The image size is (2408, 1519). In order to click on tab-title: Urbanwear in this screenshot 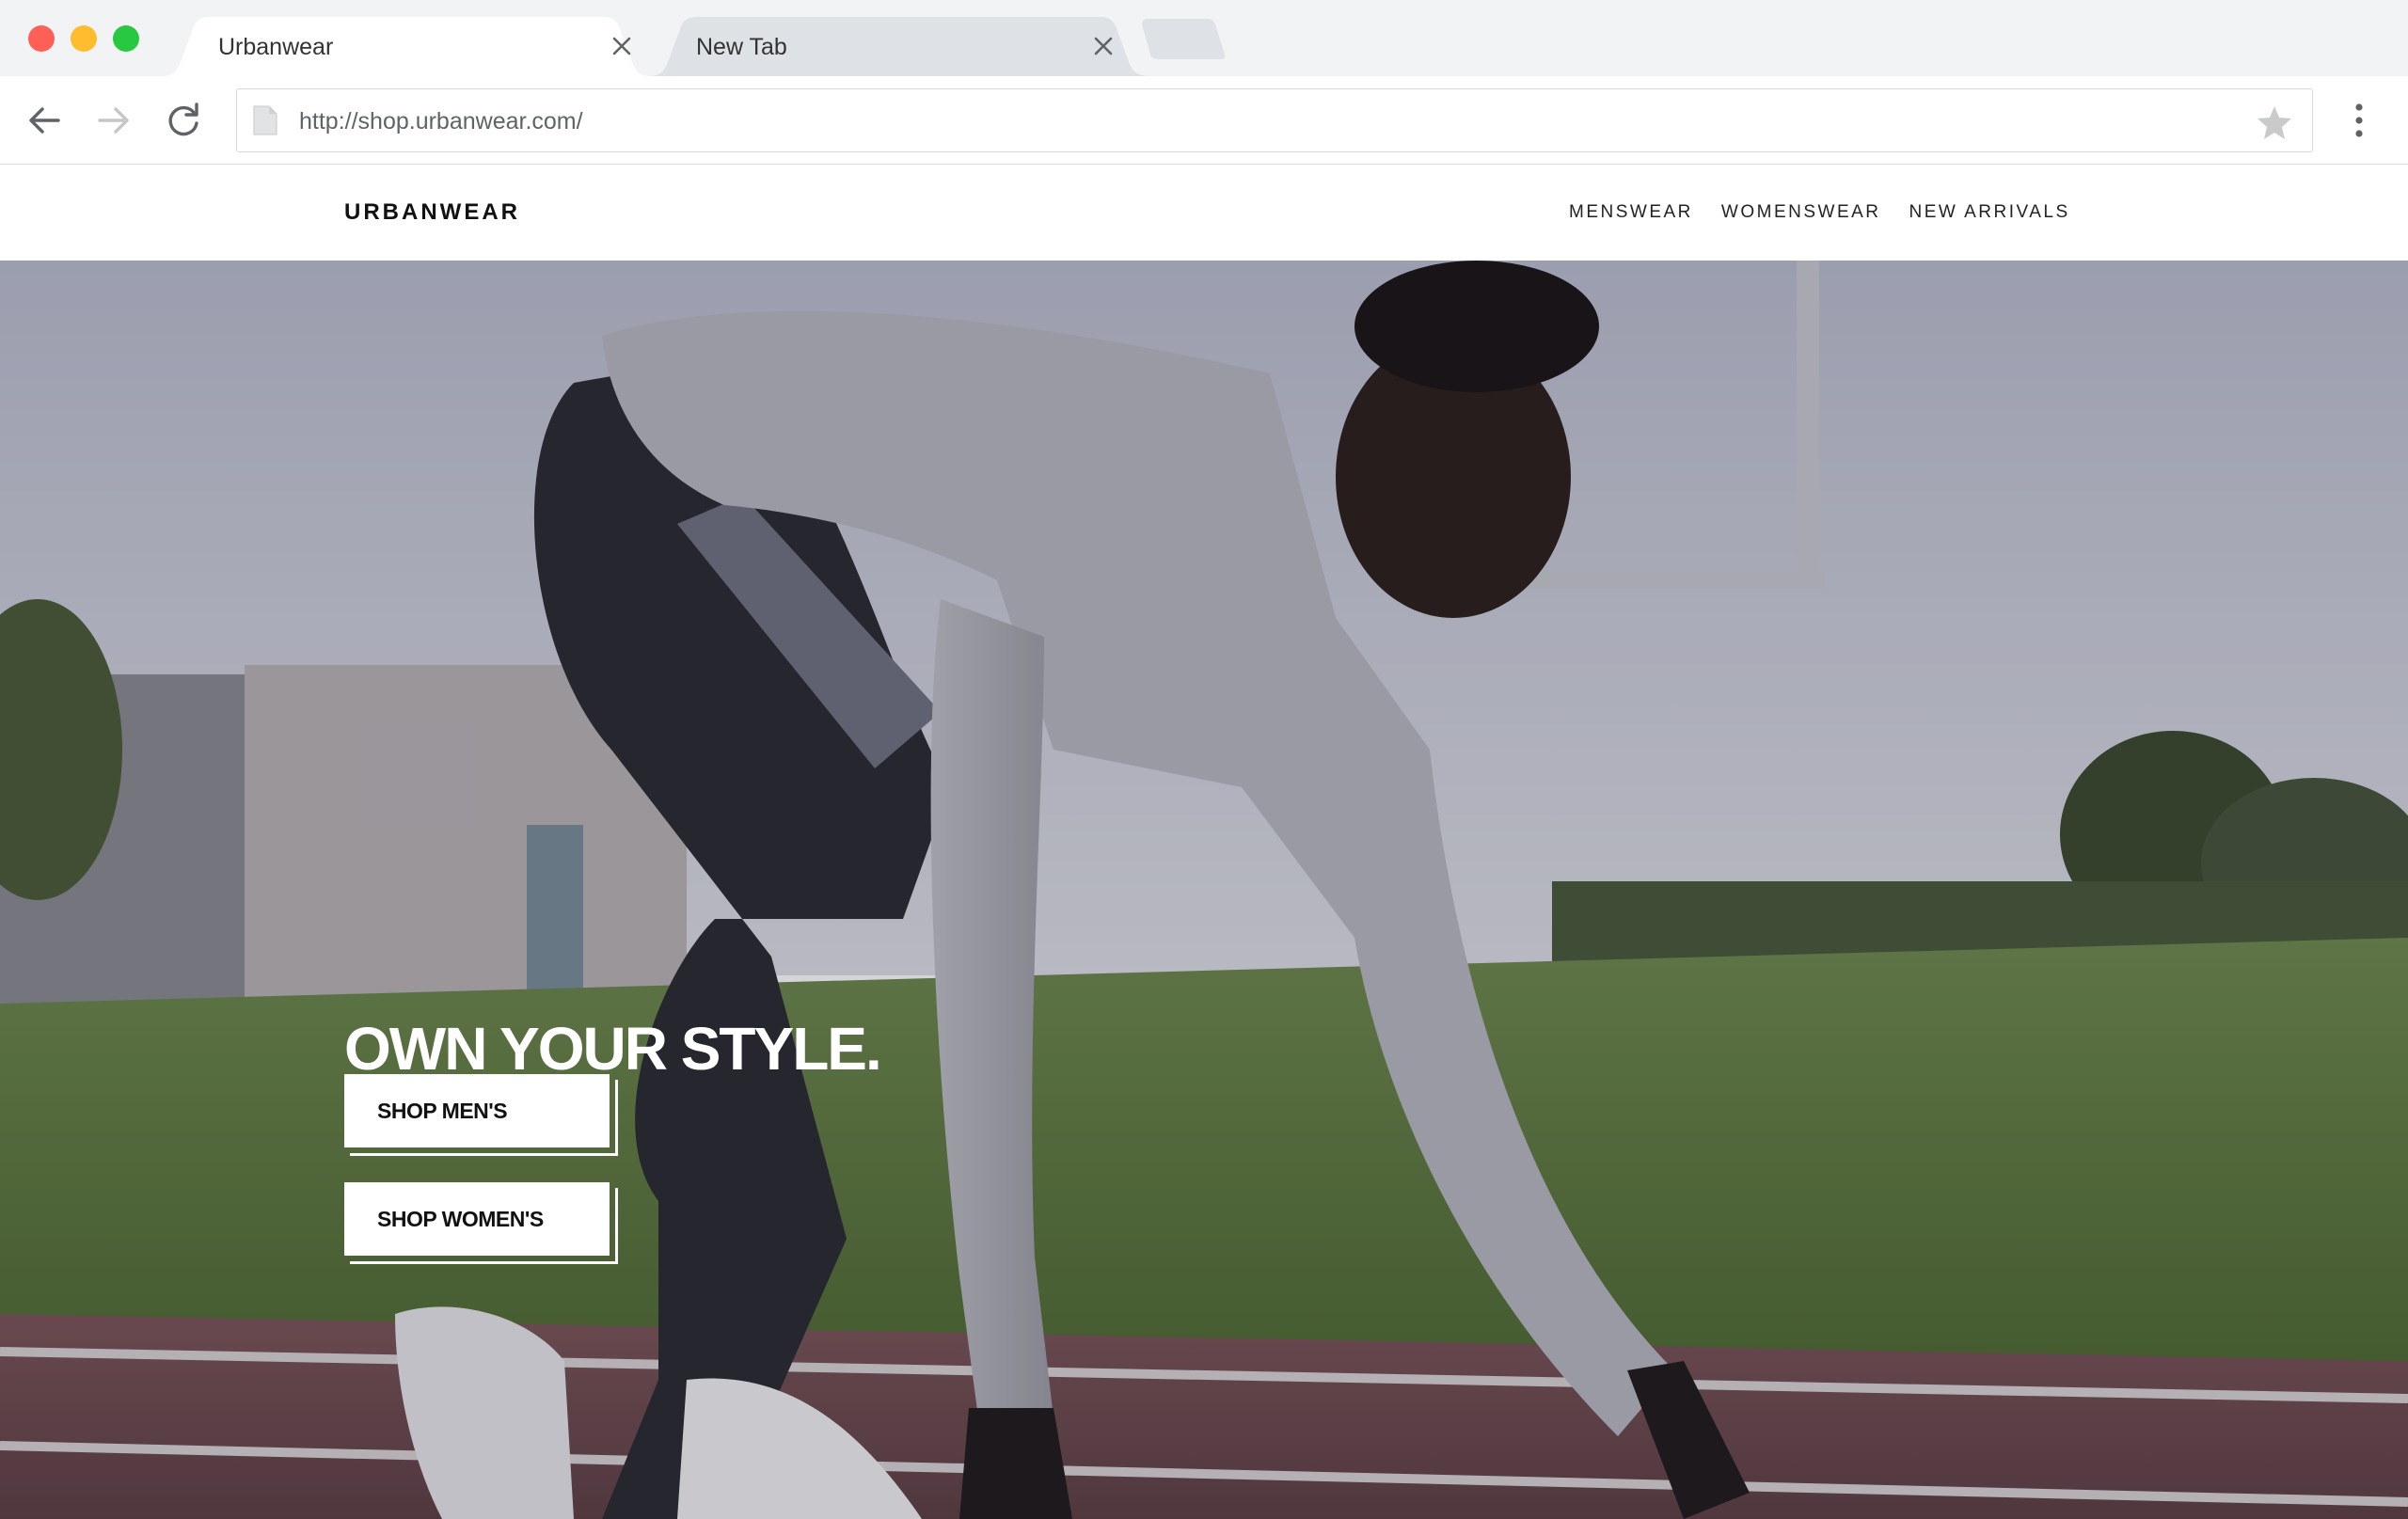, I will do `click(276, 47)`.